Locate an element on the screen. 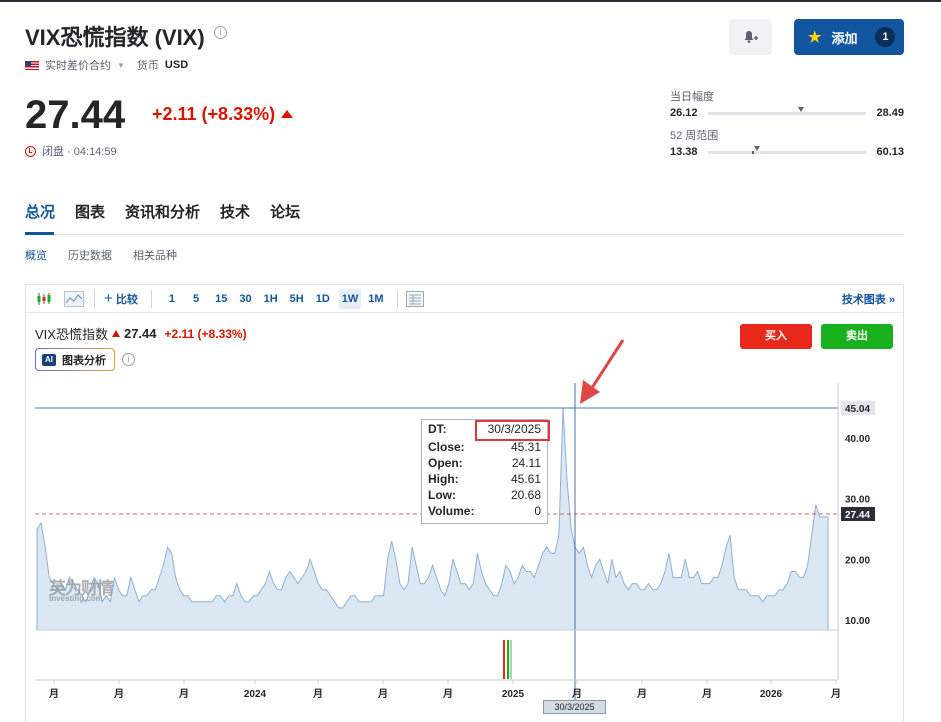  tt-volume-value: 0 is located at coordinates (537, 511).